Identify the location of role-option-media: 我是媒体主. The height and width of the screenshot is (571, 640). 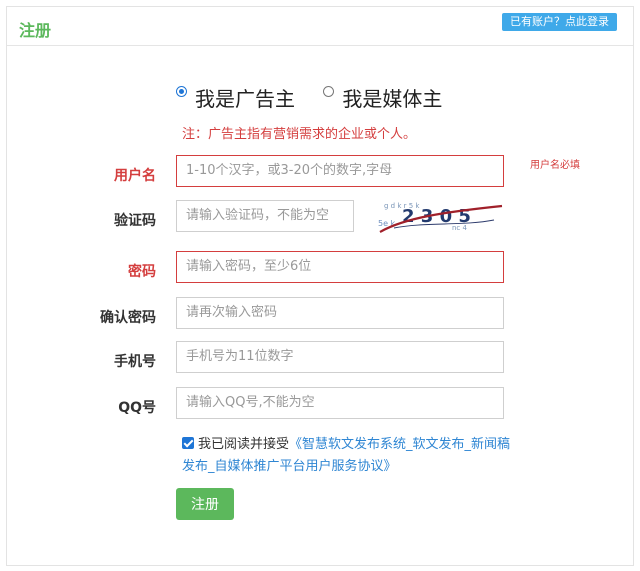
(382, 97).